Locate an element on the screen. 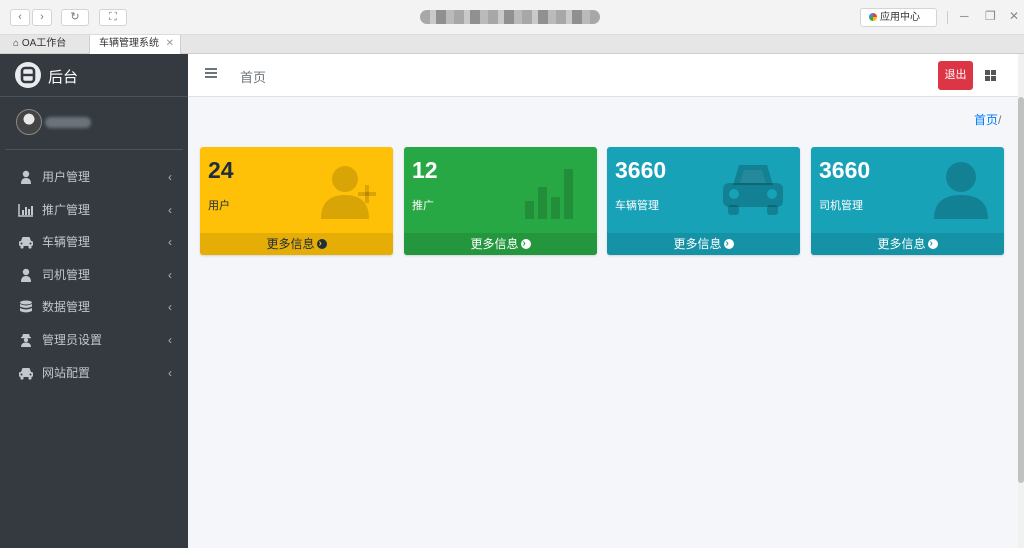 The height and width of the screenshot is (548, 1024). breadcrumb: 首页/ is located at coordinates (987, 119).